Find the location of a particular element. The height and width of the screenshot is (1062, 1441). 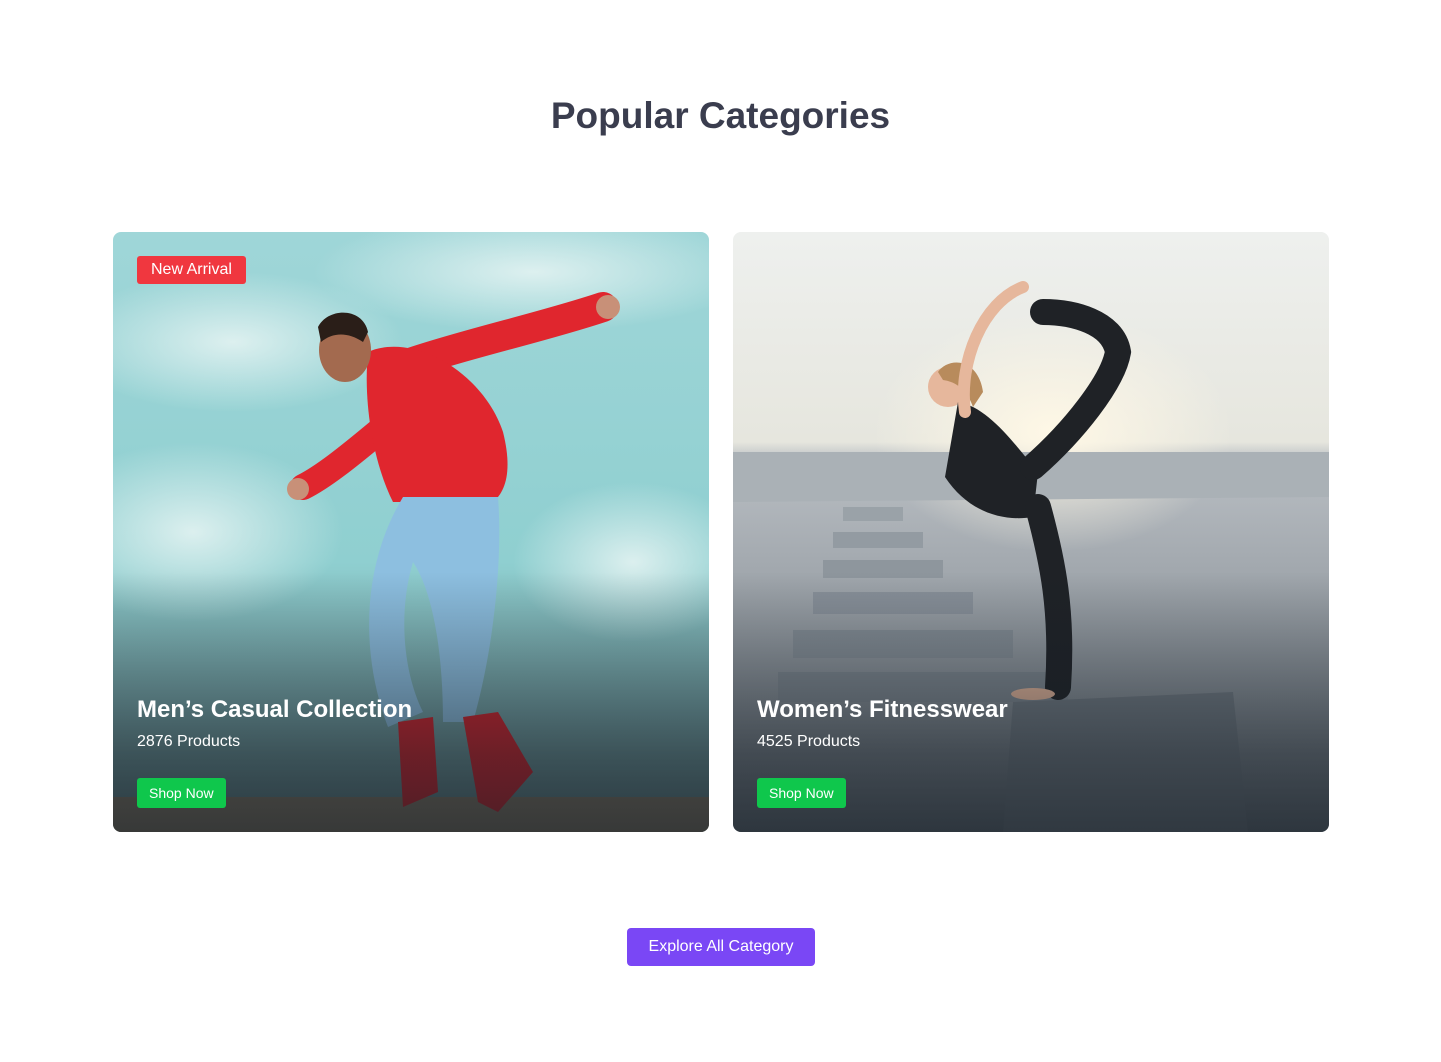

section-title: Popular Categories is located at coordinates (720, 115).